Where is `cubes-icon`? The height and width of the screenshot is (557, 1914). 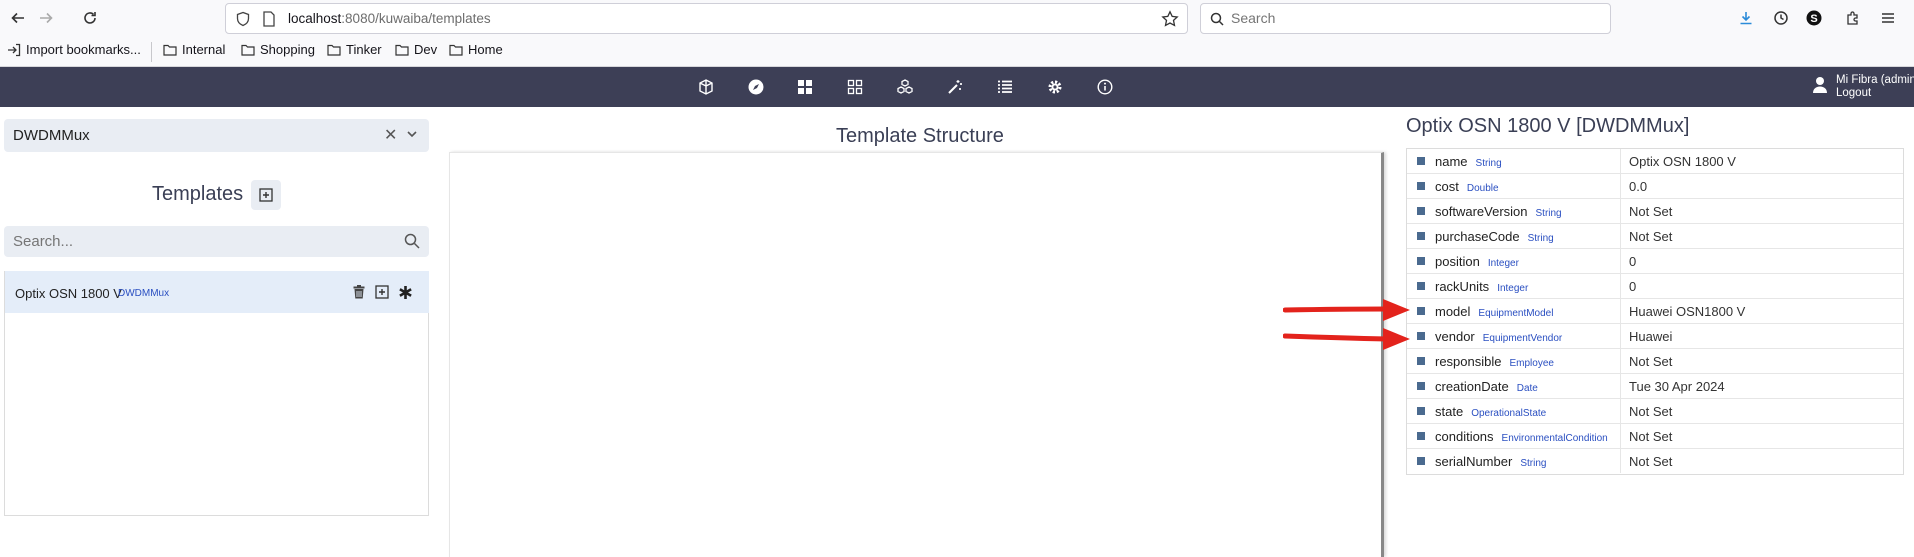 cubes-icon is located at coordinates (905, 87).